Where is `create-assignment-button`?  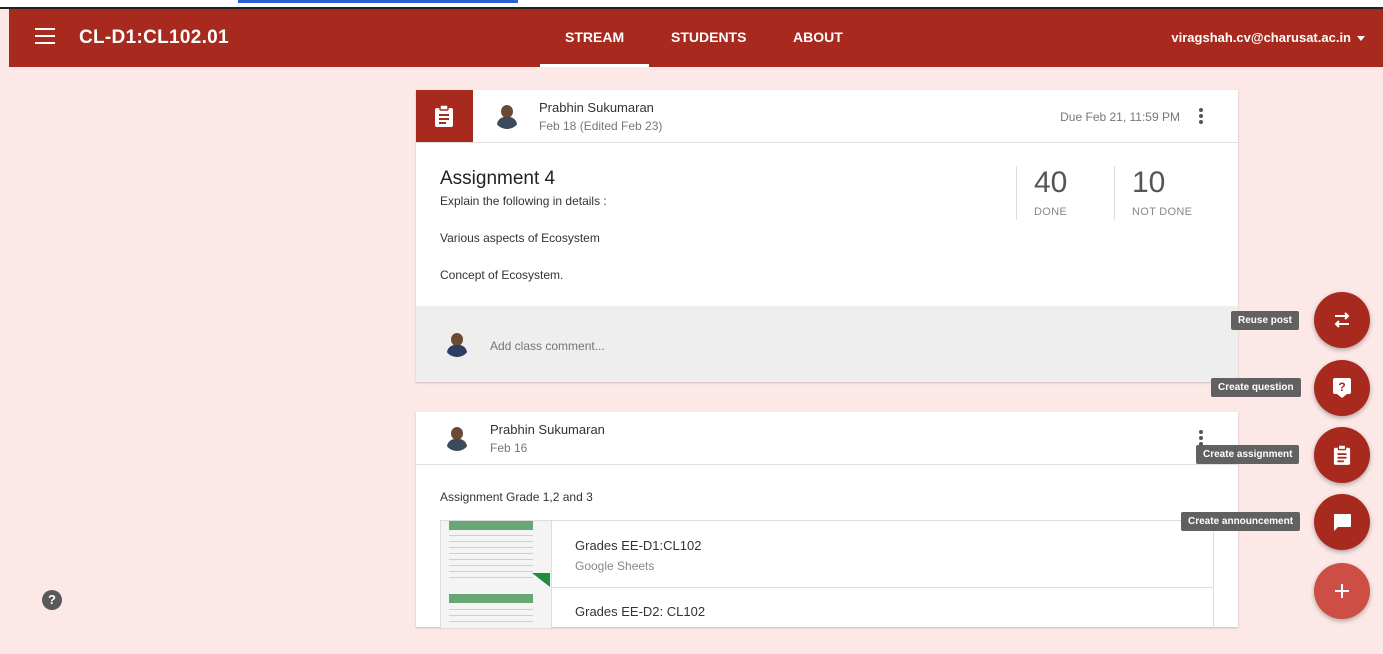
create-assignment-button is located at coordinates (1342, 455).